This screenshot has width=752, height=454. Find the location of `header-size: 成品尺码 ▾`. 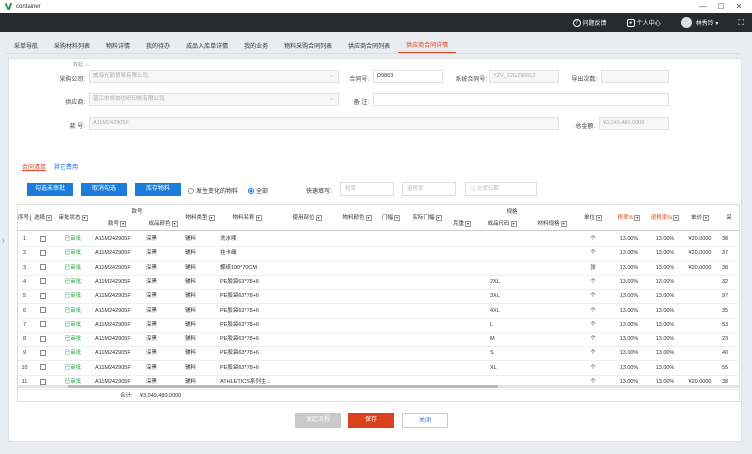

header-size: 成品尺码 ▾ is located at coordinates (502, 223).